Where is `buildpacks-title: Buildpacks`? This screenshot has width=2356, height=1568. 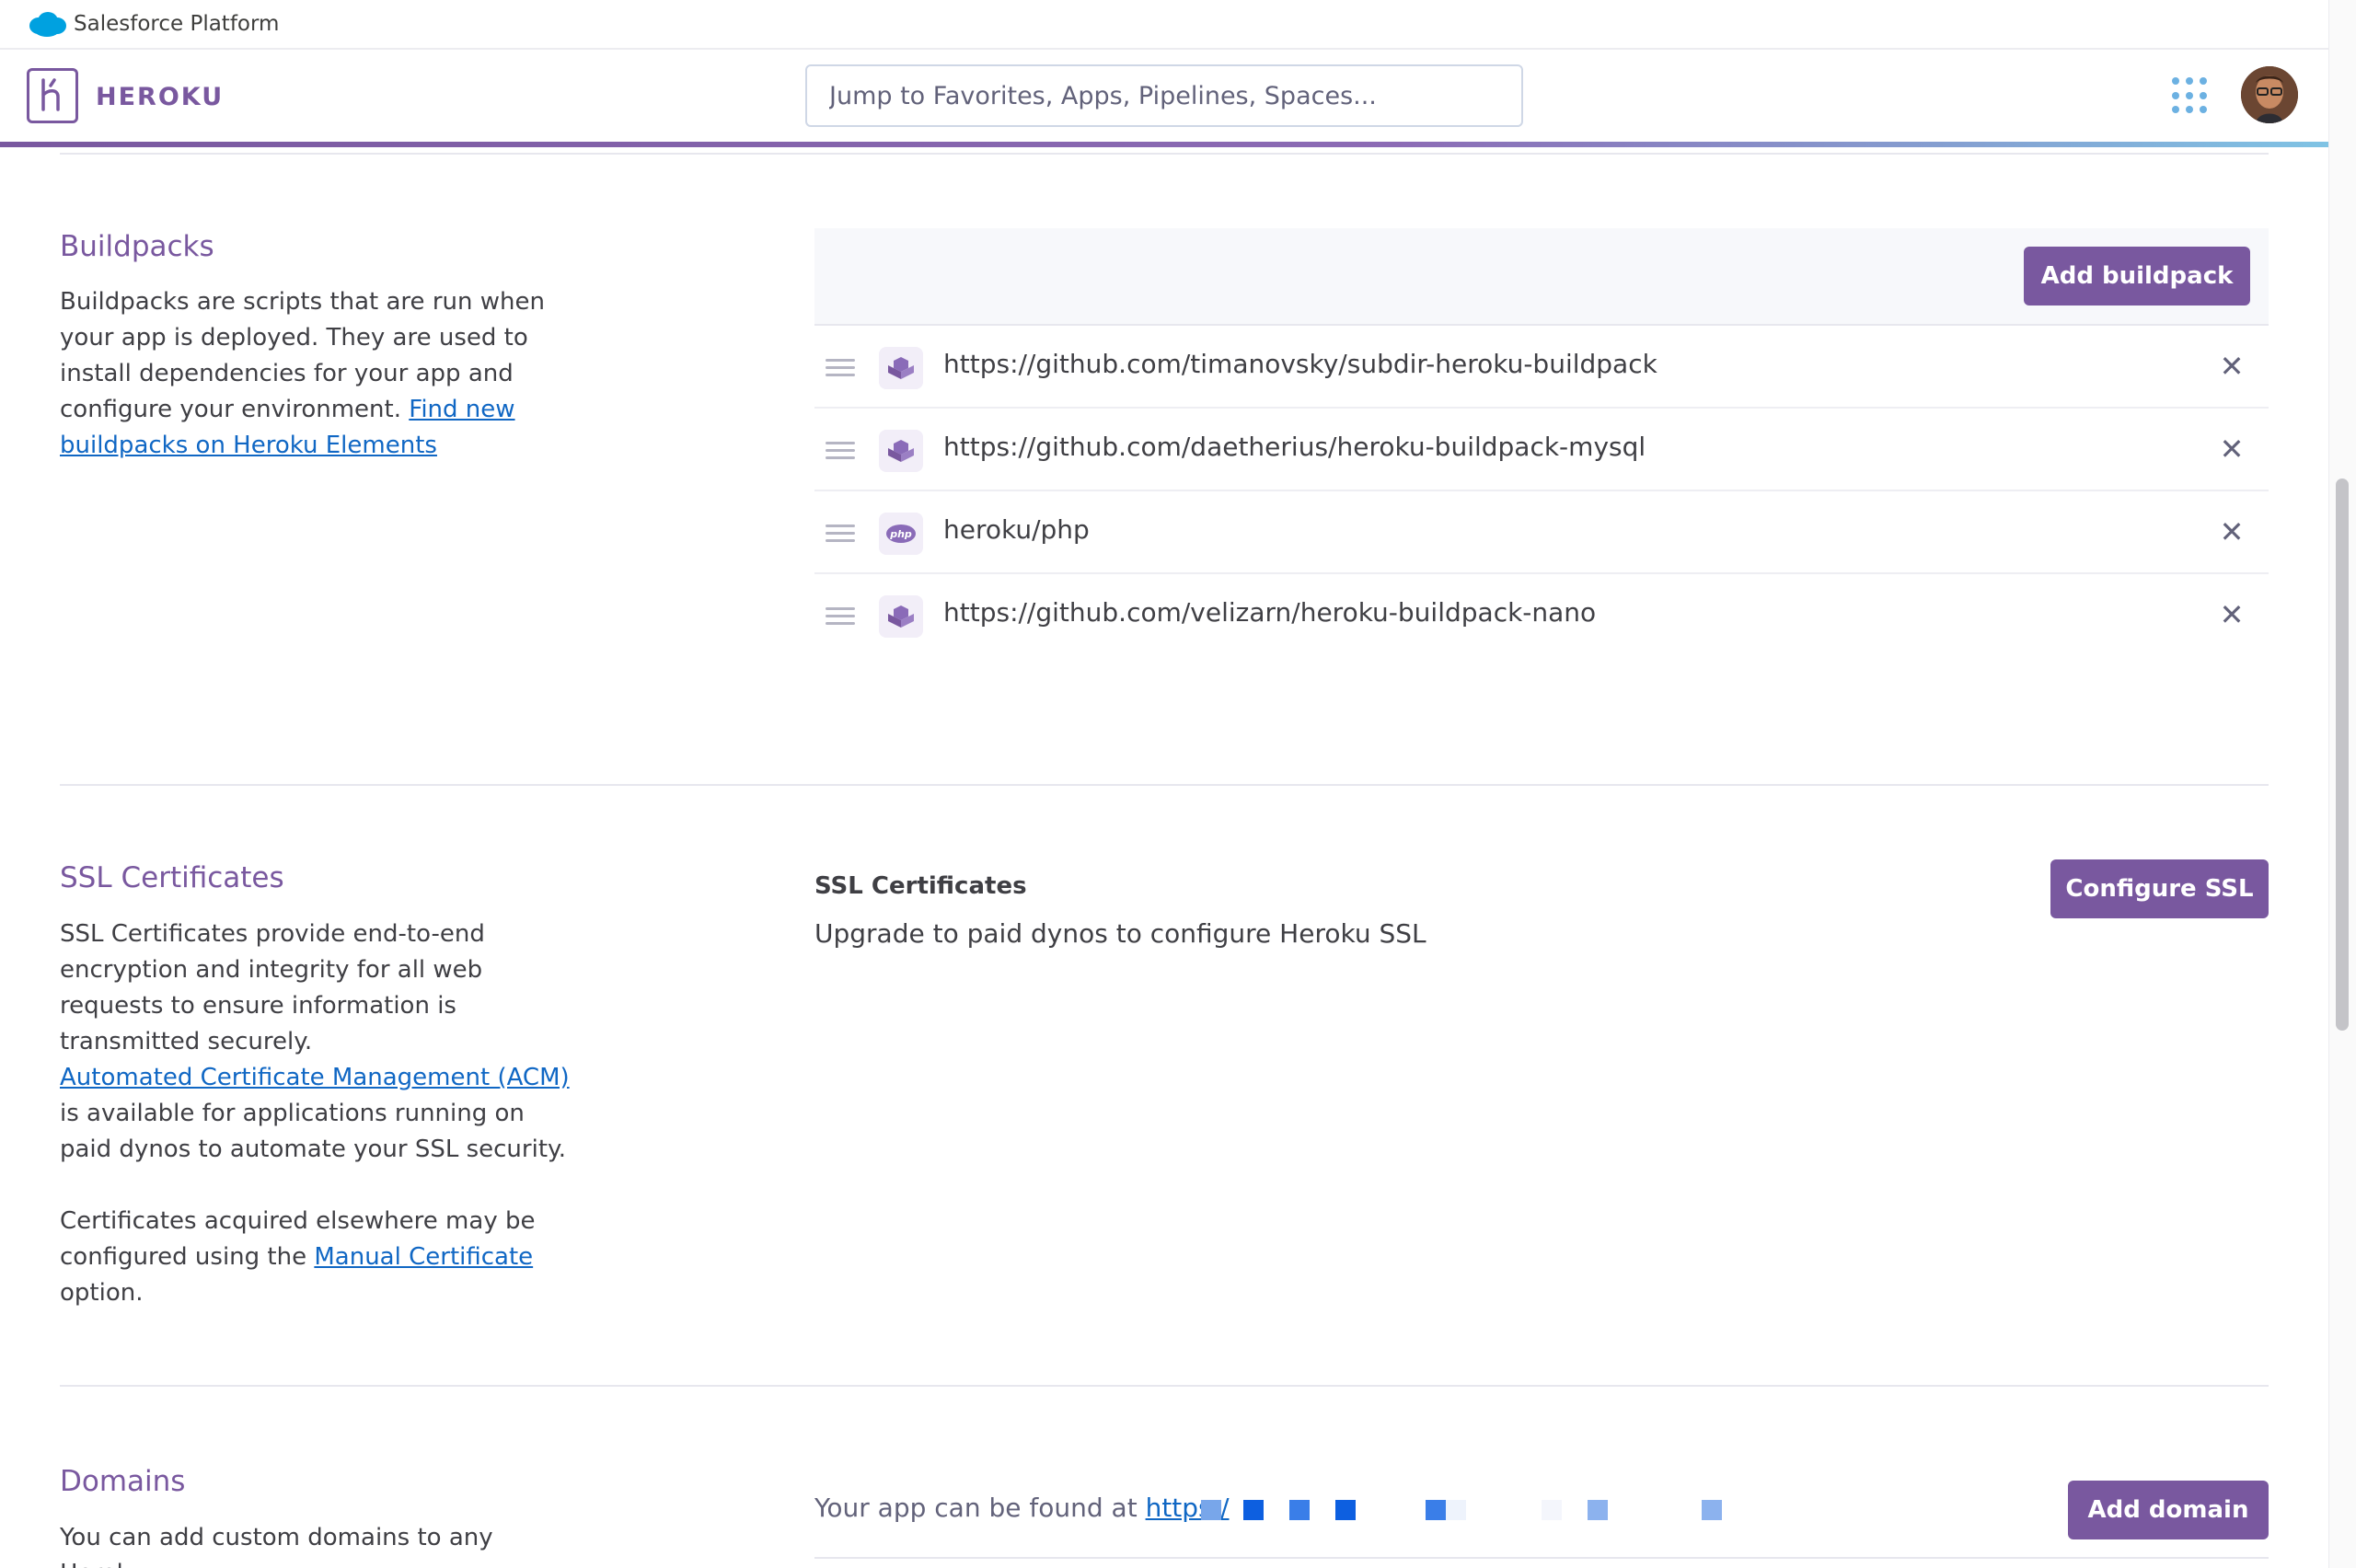 buildpacks-title: Buildpacks is located at coordinates (137, 246).